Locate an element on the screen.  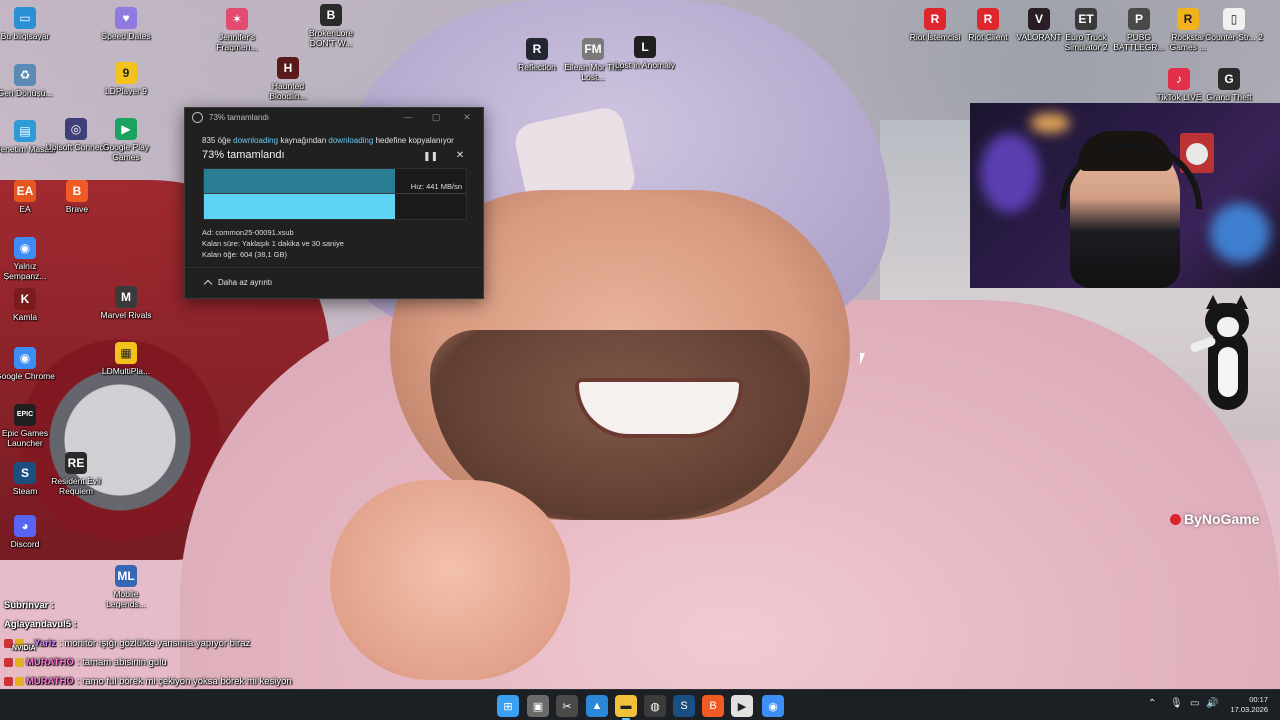
desktop-icon-epic-games: EPIC Epic Games Launcher is located at coordinates (28, 426).